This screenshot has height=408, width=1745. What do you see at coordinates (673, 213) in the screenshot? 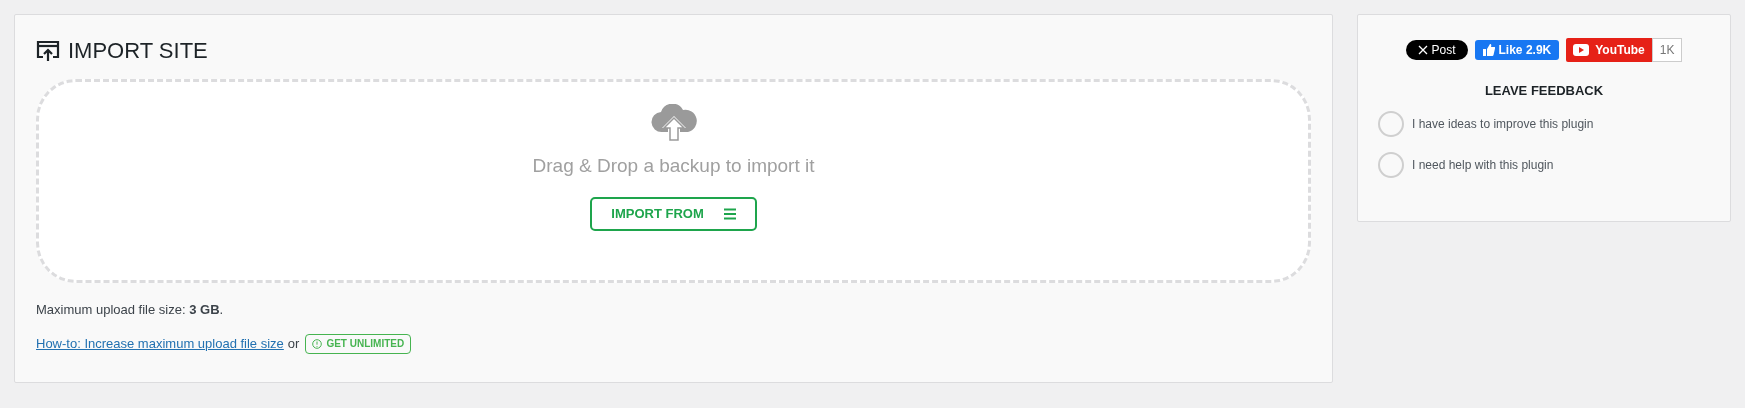
I see `import-from-button: IMPORT FROM` at bounding box center [673, 213].